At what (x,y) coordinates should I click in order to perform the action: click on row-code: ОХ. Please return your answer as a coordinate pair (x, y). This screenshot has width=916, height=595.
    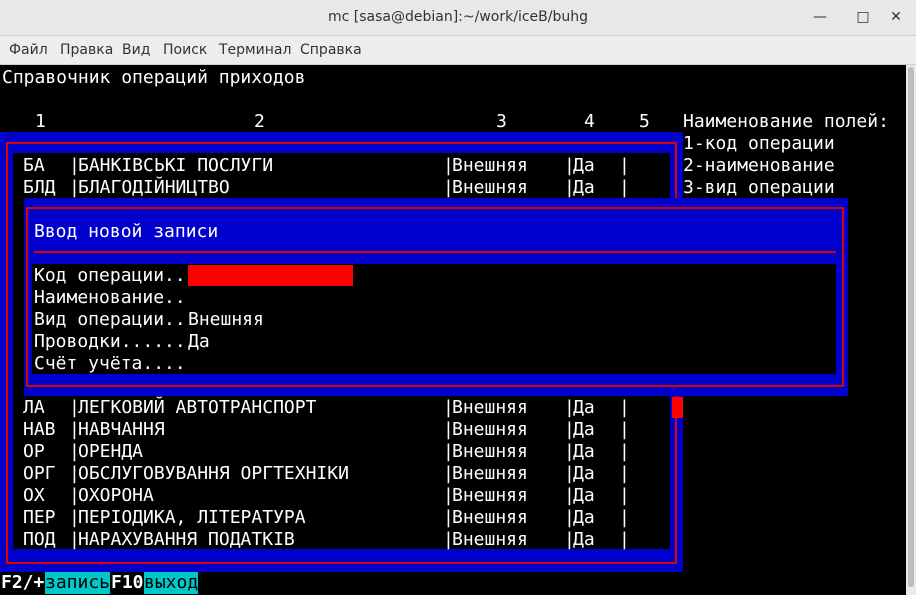
    Looking at the image, I should click on (34, 495).